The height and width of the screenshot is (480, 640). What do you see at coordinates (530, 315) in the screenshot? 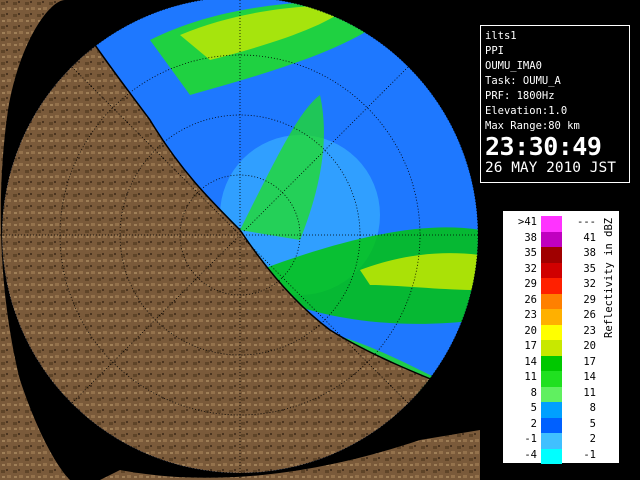
I see `legend-lower-bound: 23` at bounding box center [530, 315].